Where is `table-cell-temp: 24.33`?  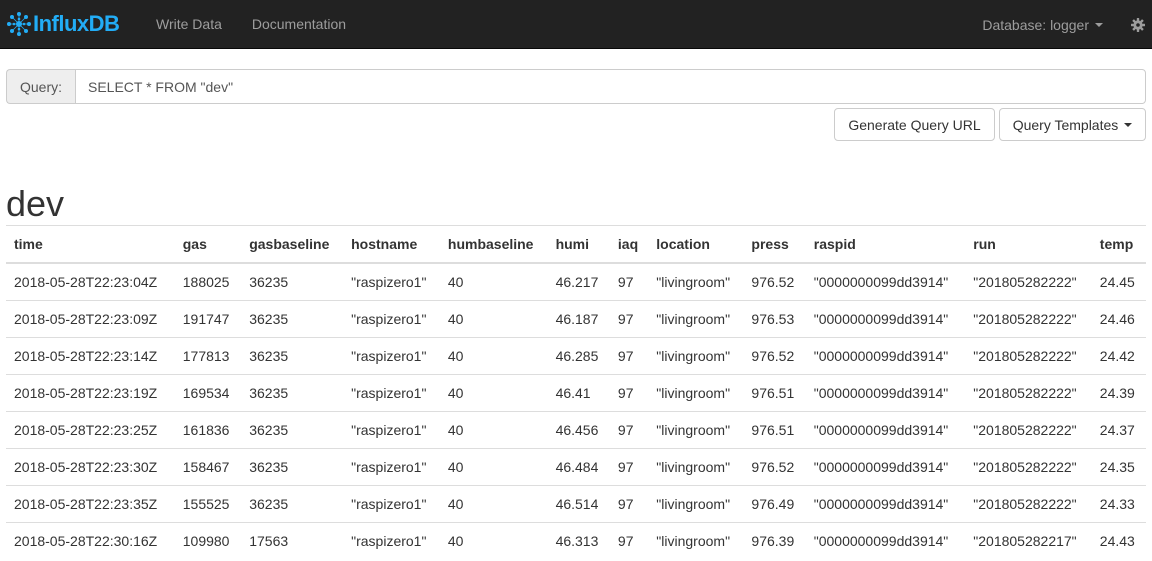
table-cell-temp: 24.33 is located at coordinates (1118, 504).